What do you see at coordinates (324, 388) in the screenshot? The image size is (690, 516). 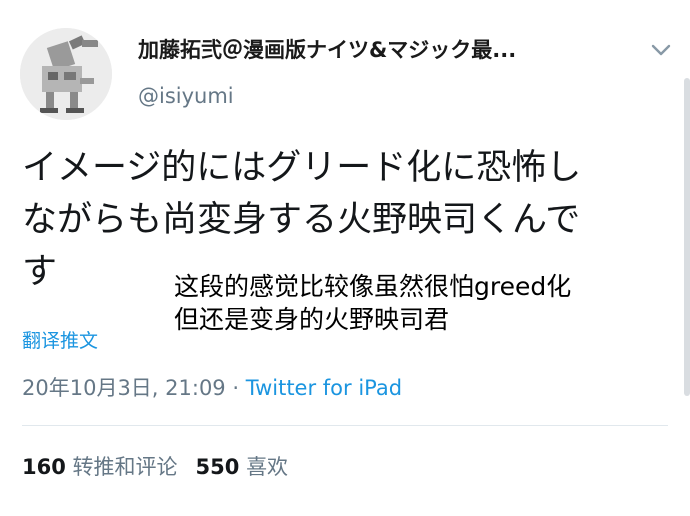 I see `tweet-source-link: Twitter for iPad` at bounding box center [324, 388].